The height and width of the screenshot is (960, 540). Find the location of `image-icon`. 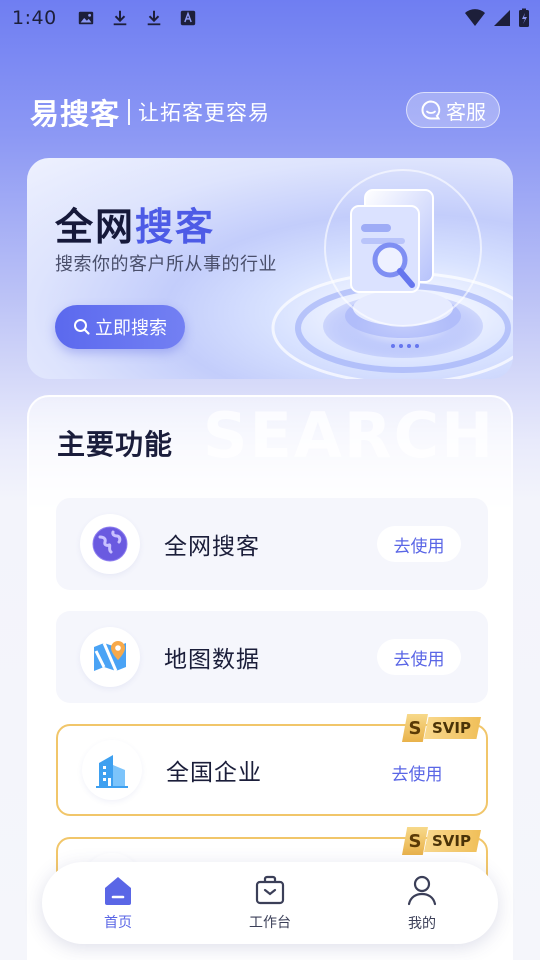

image-icon is located at coordinates (85, 18).